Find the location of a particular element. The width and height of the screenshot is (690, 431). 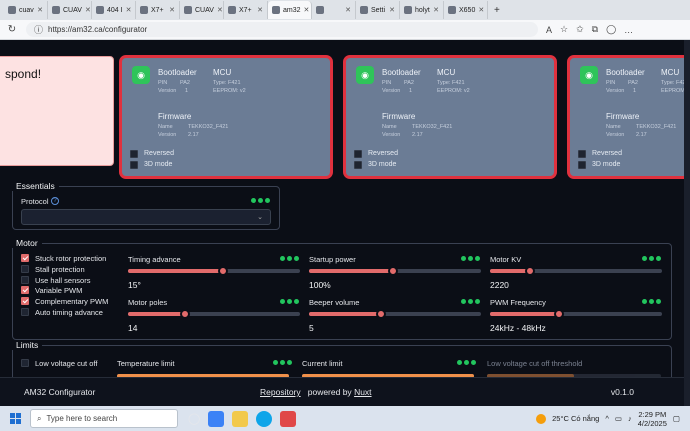

app-name: AM32 Configurator is located at coordinates (60, 392).